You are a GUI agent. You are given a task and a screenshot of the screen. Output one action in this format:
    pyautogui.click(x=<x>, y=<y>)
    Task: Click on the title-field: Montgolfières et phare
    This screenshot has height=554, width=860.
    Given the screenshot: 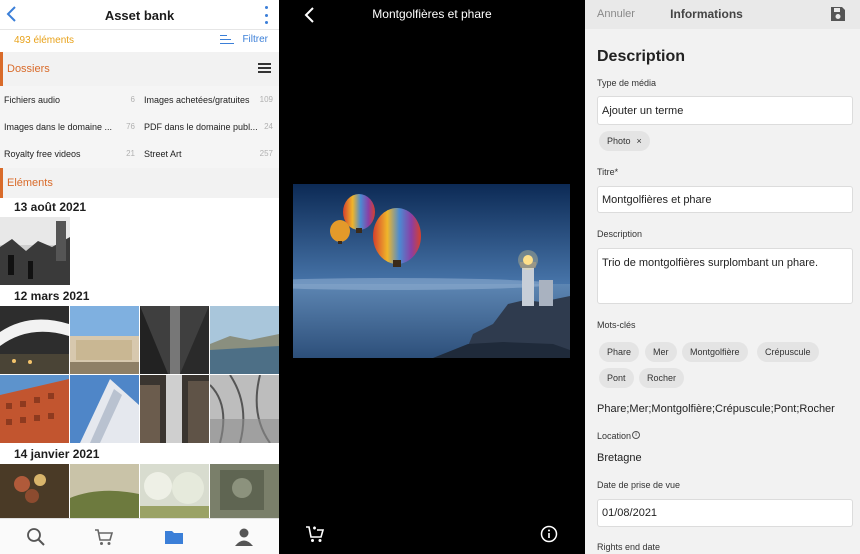 What is the action you would take?
    pyautogui.click(x=725, y=199)
    